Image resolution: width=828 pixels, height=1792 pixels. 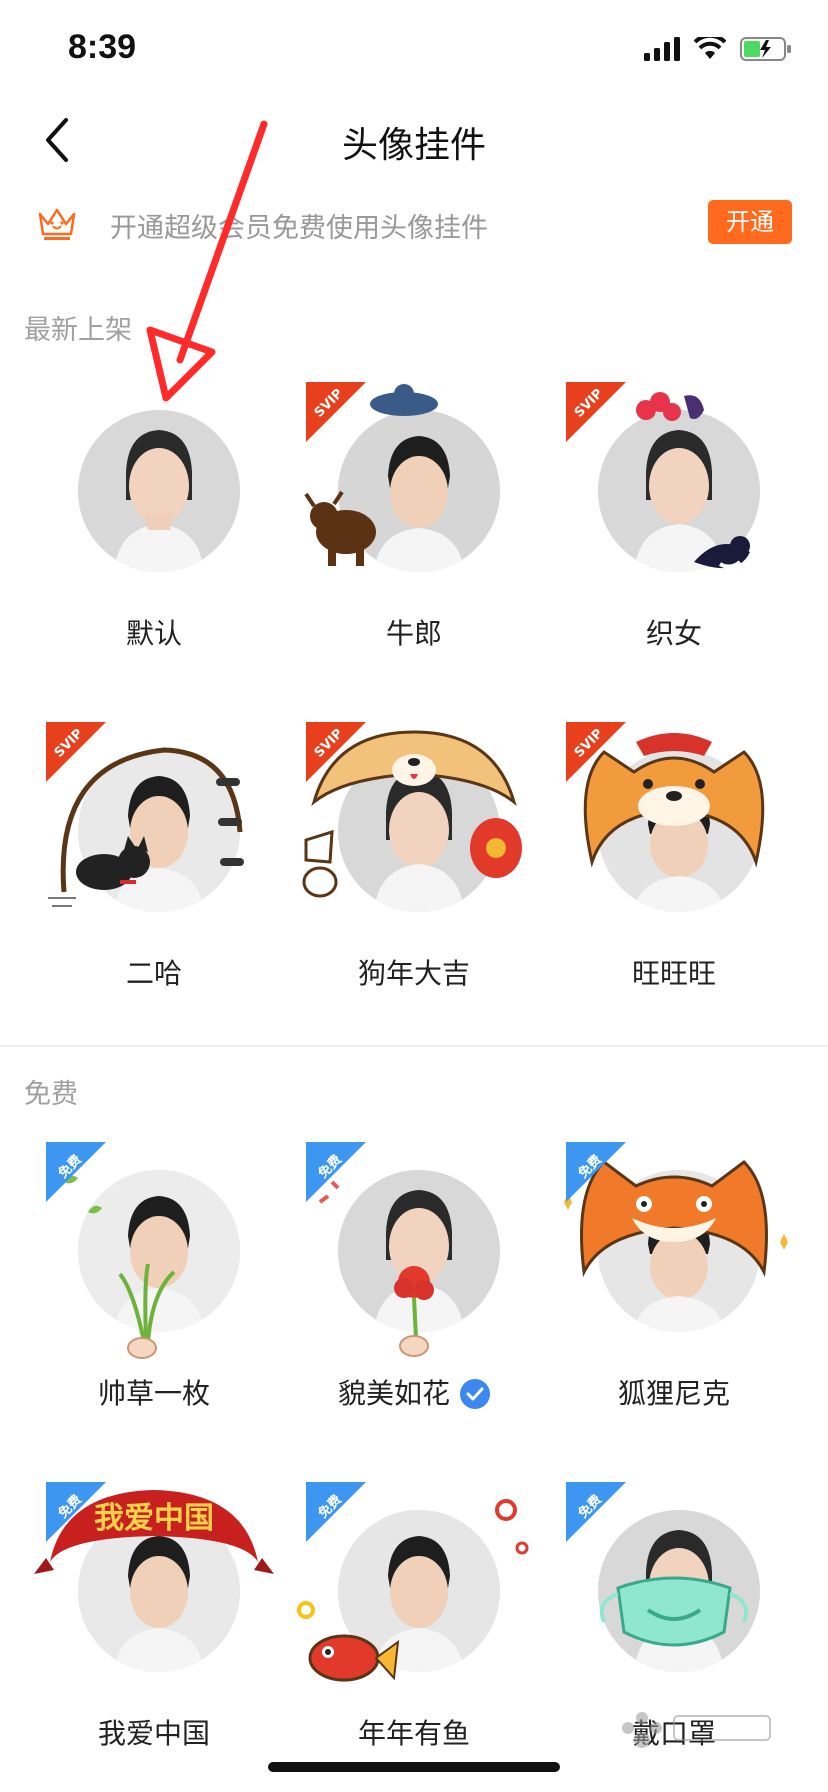 What do you see at coordinates (475, 1394) in the screenshot?
I see `check-icon` at bounding box center [475, 1394].